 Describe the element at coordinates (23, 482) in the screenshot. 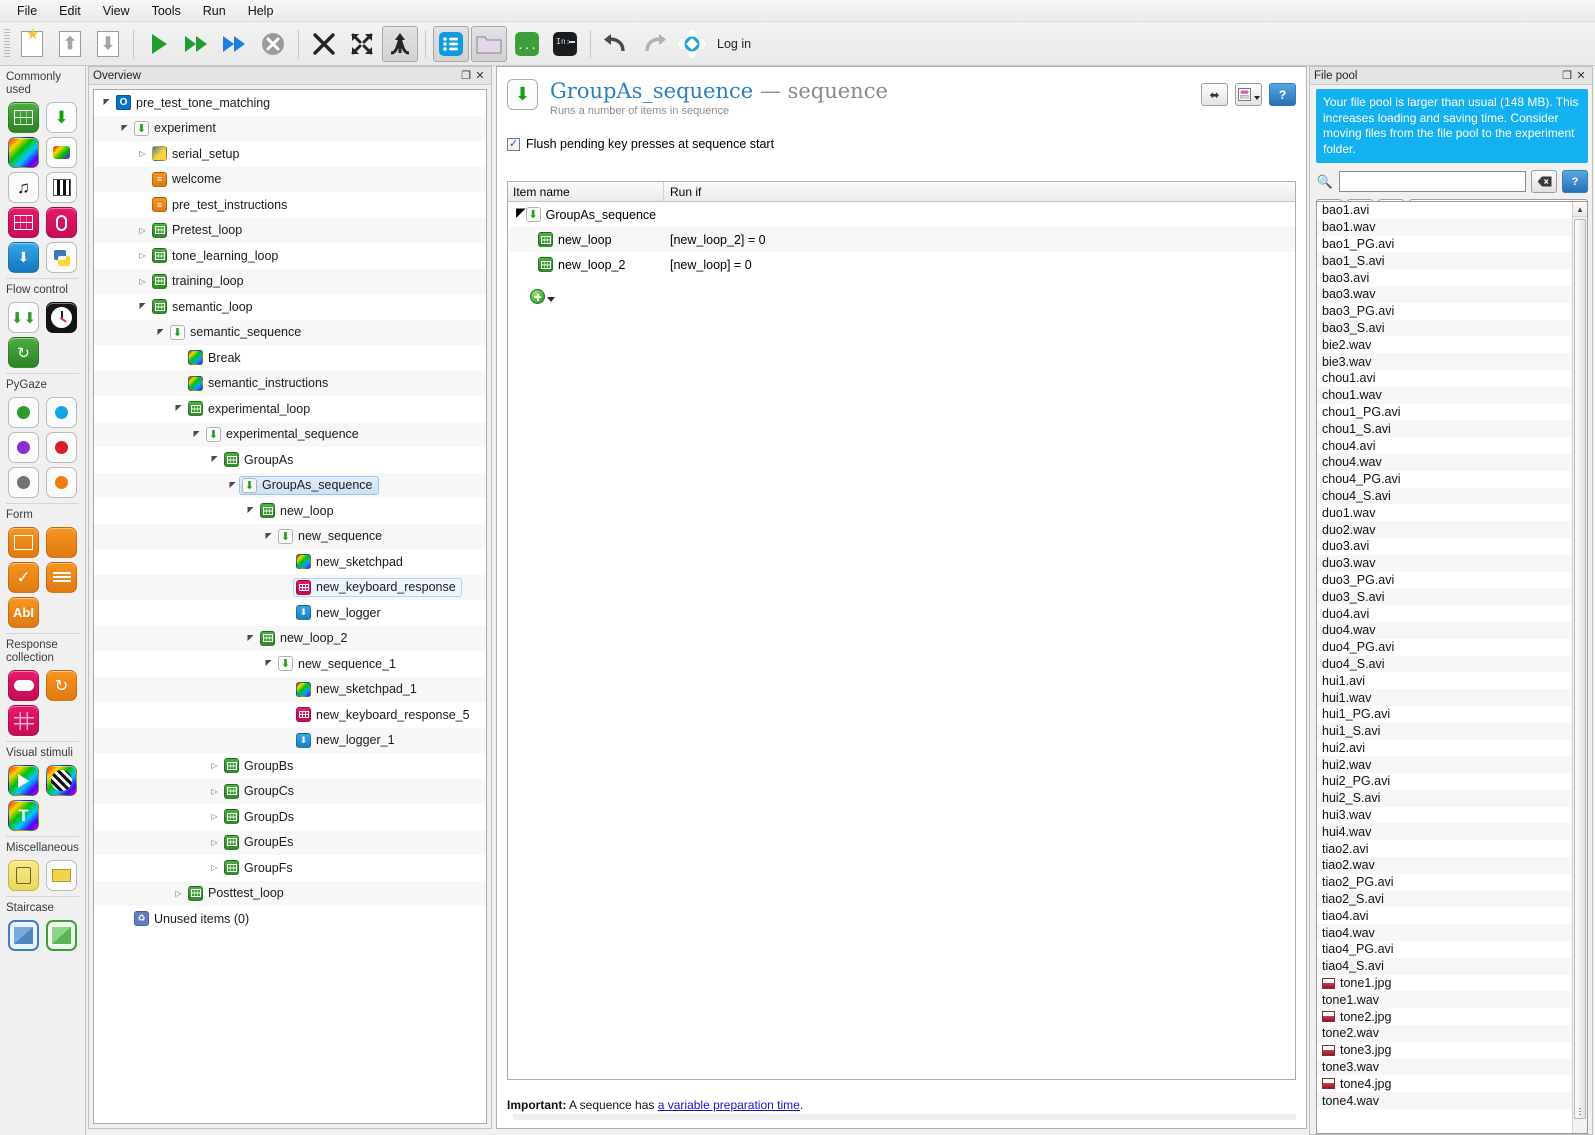

I see `palette-pygaze-log-icon` at that location.